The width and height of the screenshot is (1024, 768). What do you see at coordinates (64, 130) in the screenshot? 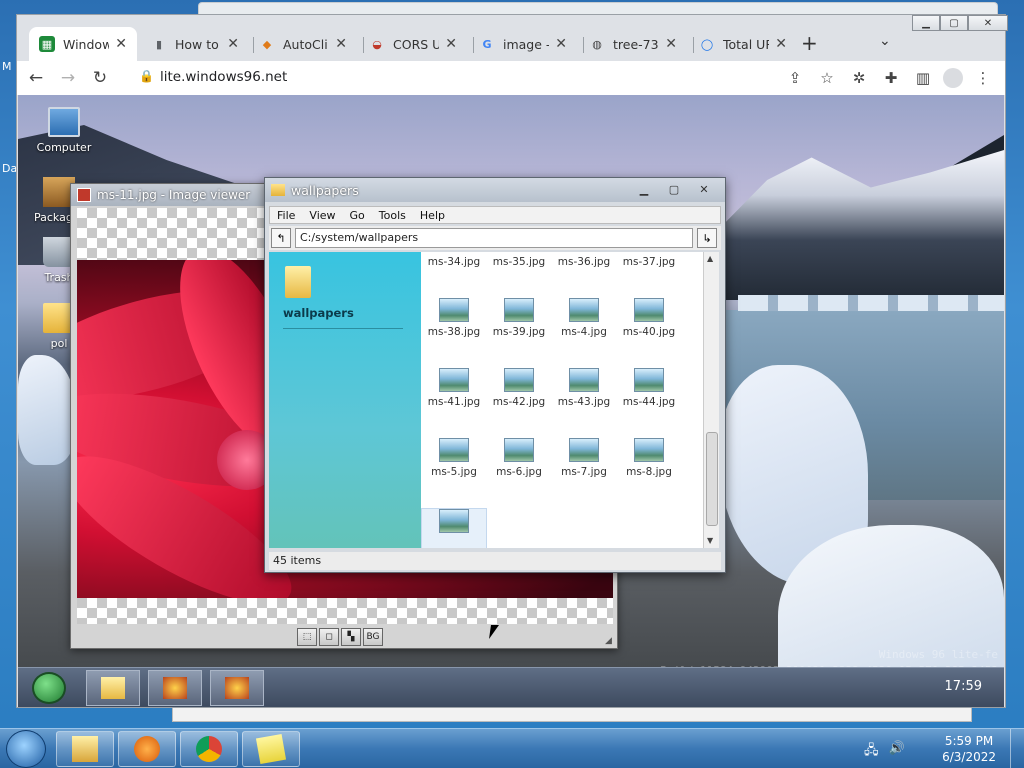
I see `desktop-icon-computer: Computer` at bounding box center [64, 130].